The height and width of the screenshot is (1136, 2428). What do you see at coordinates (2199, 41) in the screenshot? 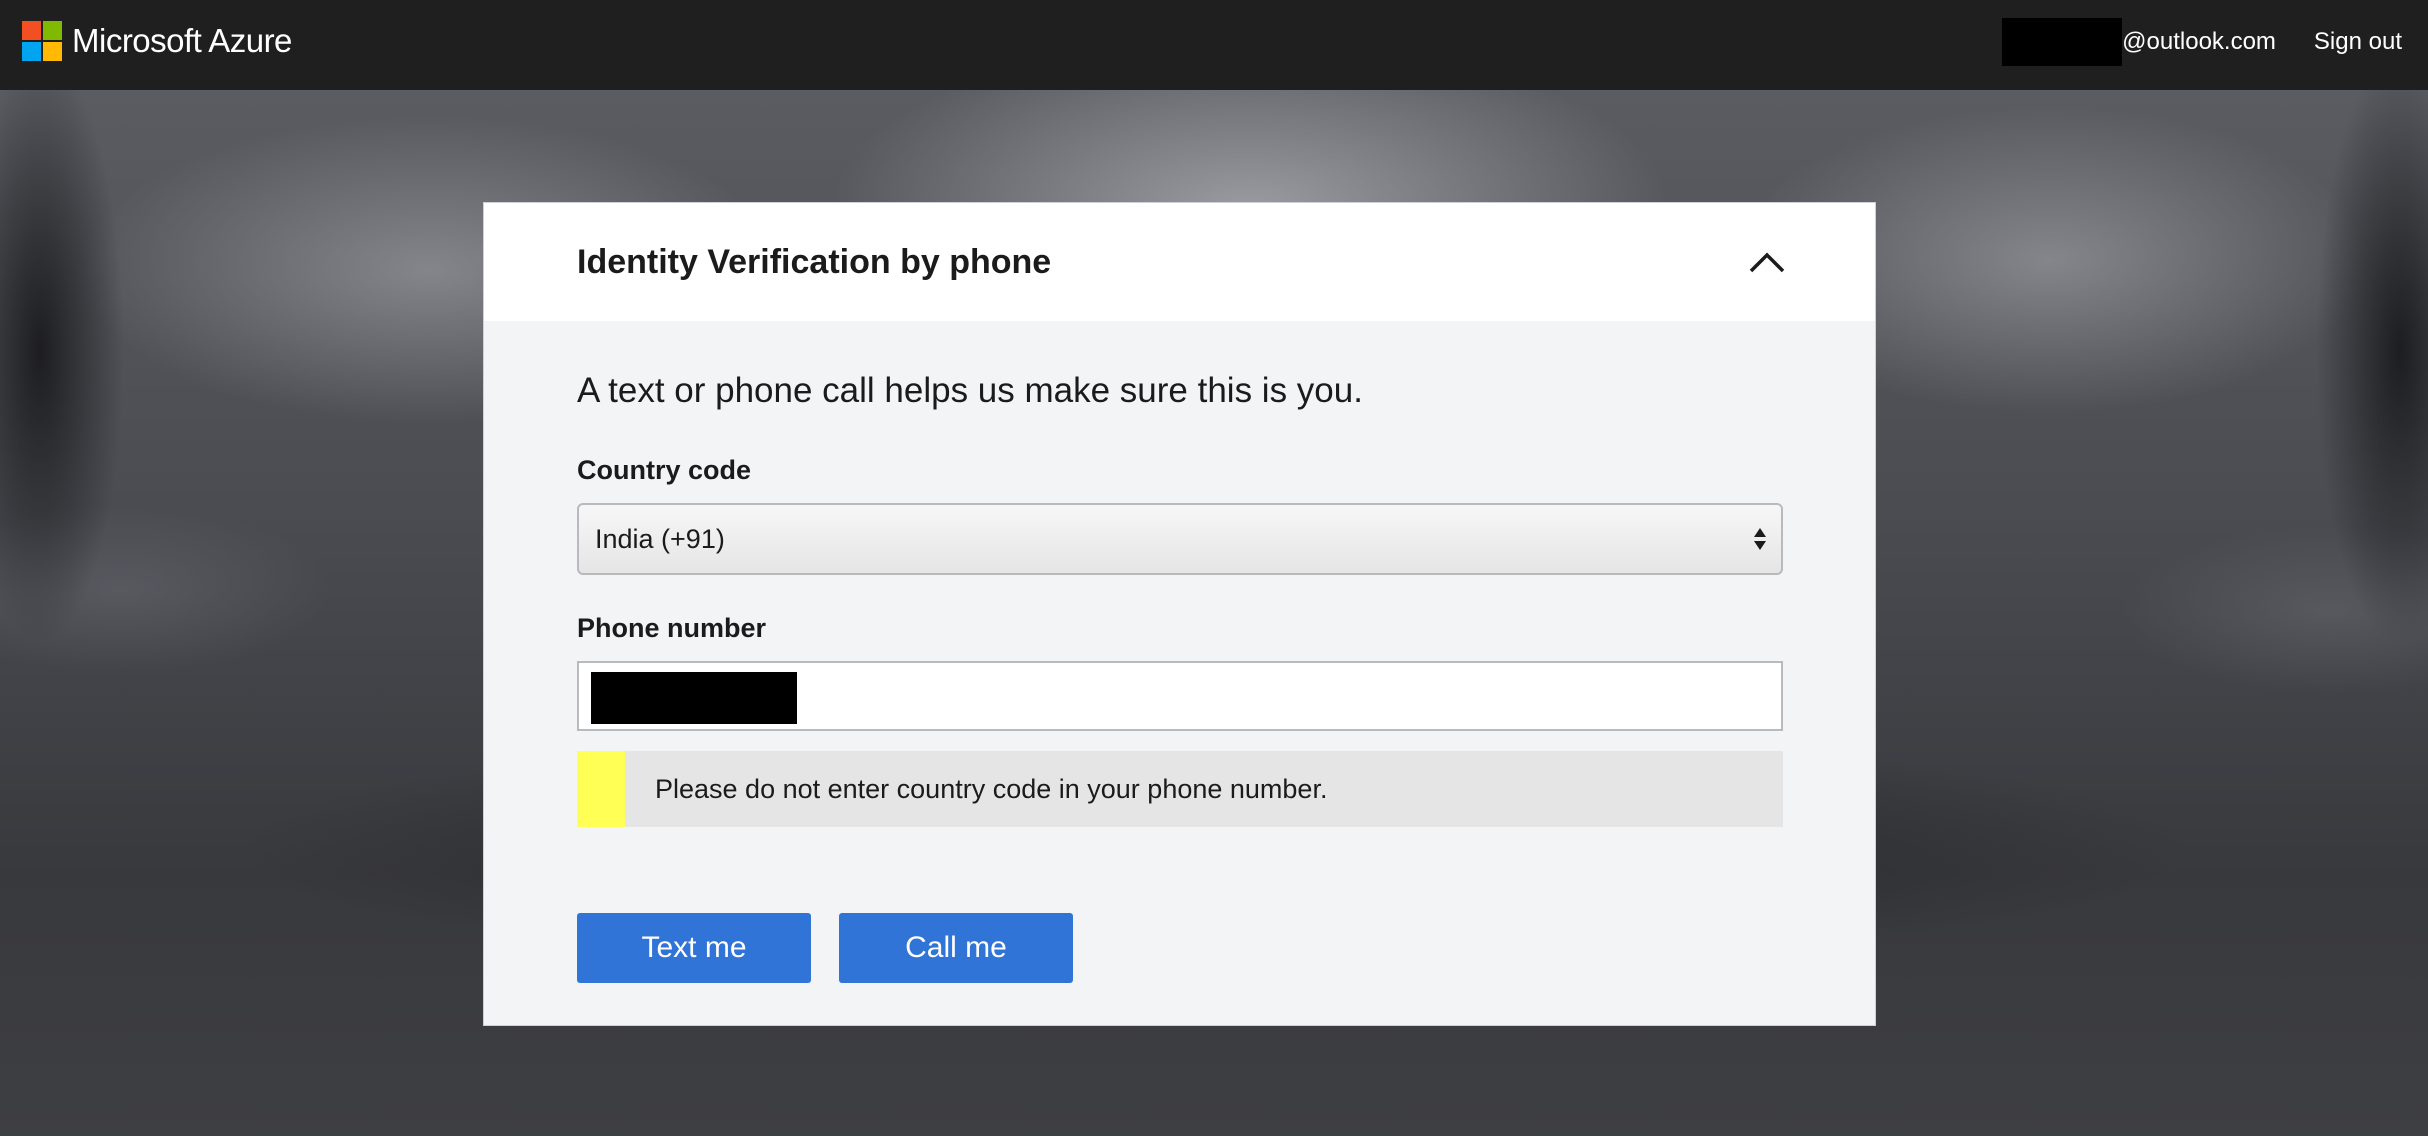
I see `account-email-domain: @outlook.com` at bounding box center [2199, 41].